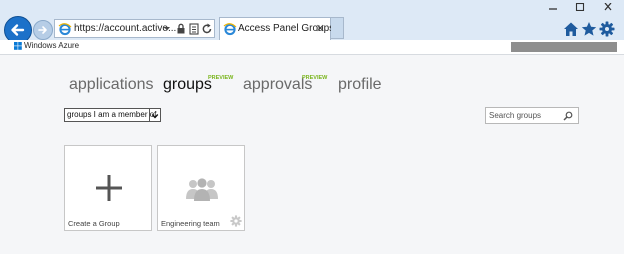 The height and width of the screenshot is (254, 624). Describe the element at coordinates (320, 28) in the screenshot. I see `tab-close-icon: ✕` at that location.